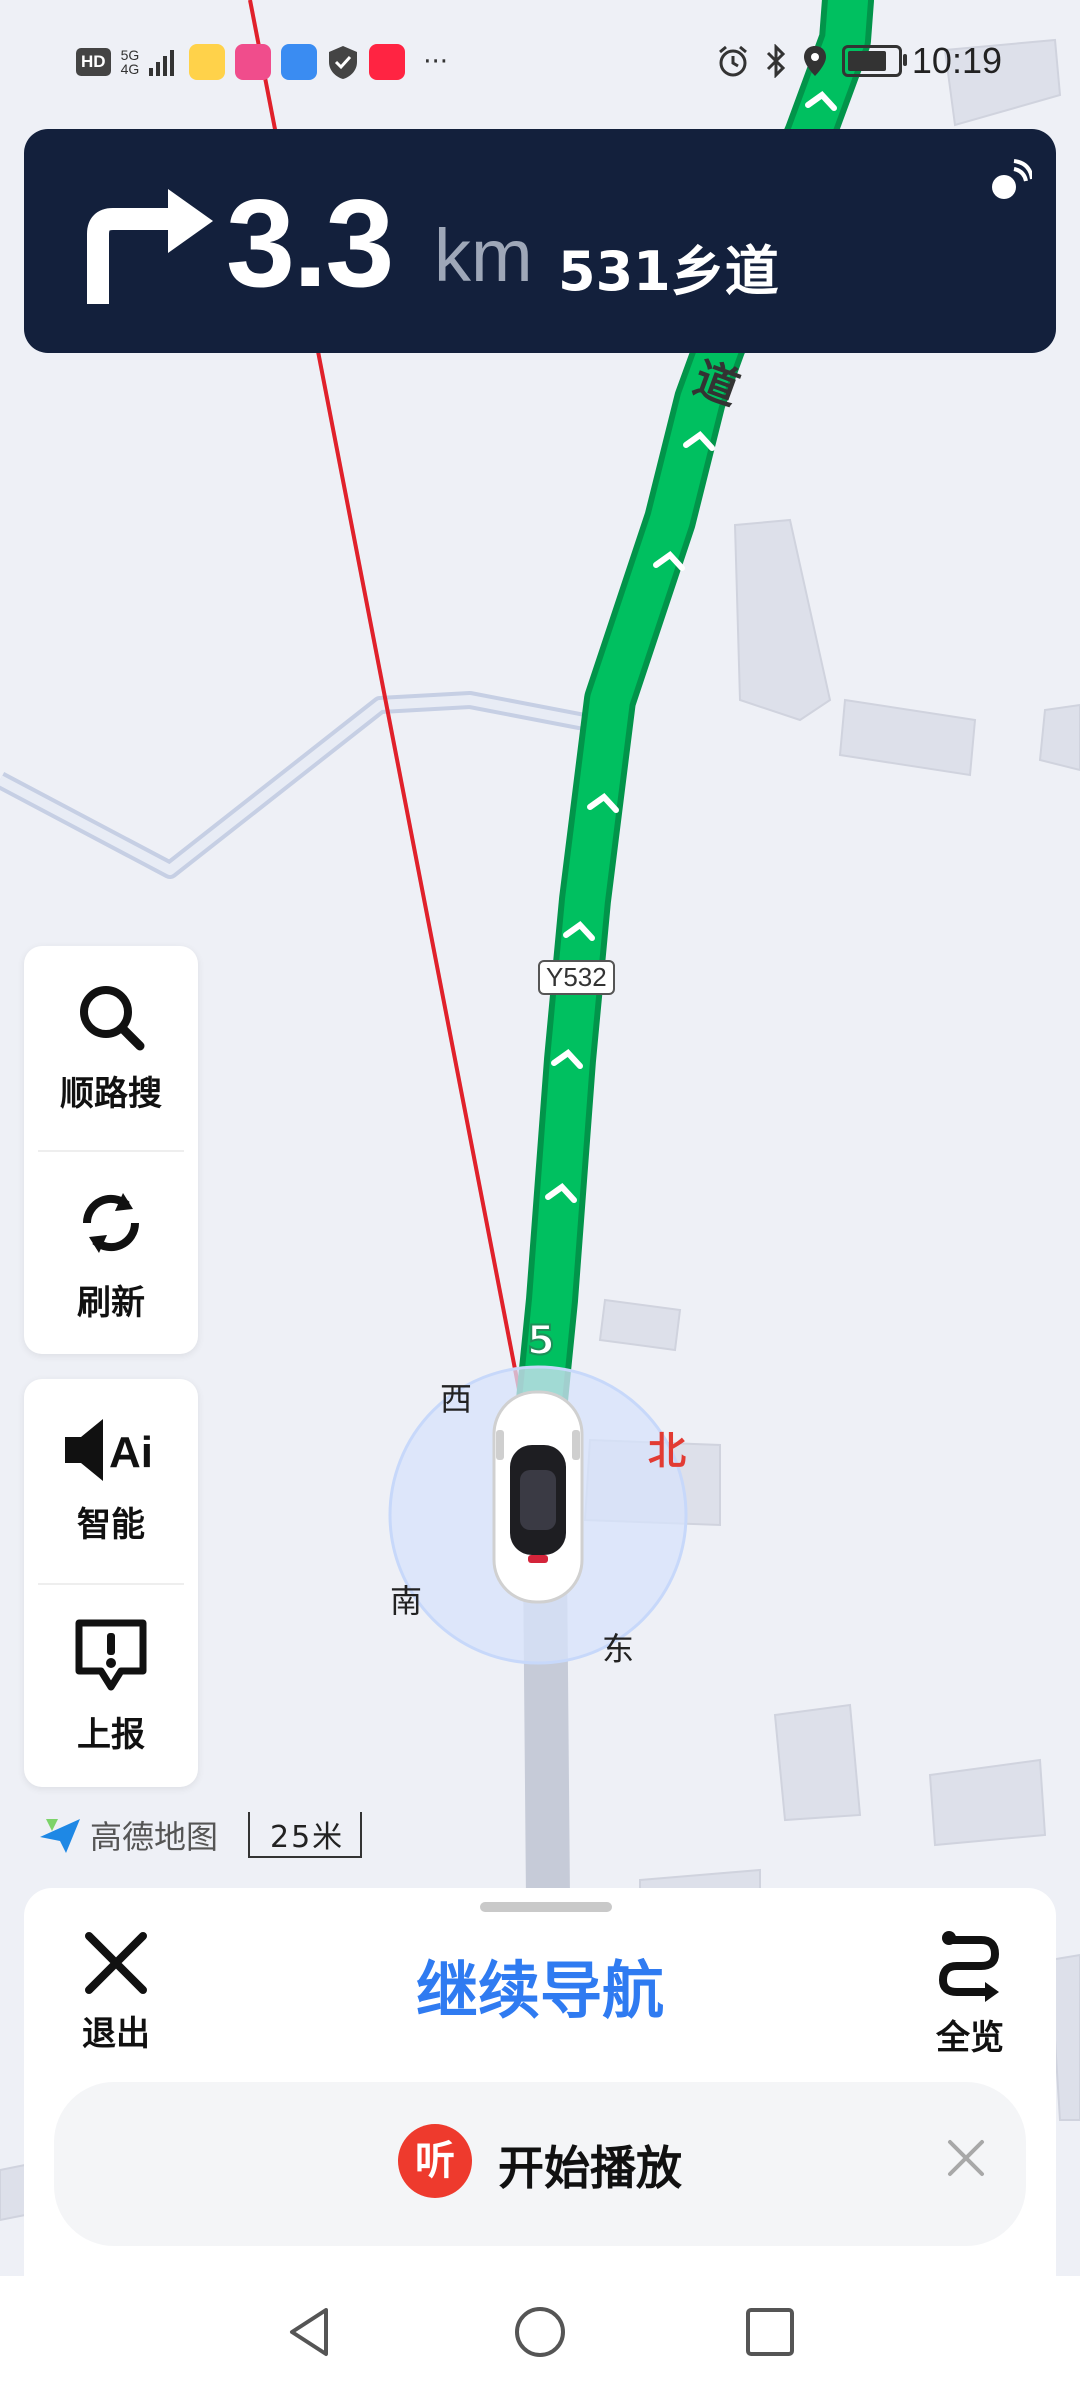  What do you see at coordinates (776, 61) in the screenshot?
I see `bluetooth-icon` at bounding box center [776, 61].